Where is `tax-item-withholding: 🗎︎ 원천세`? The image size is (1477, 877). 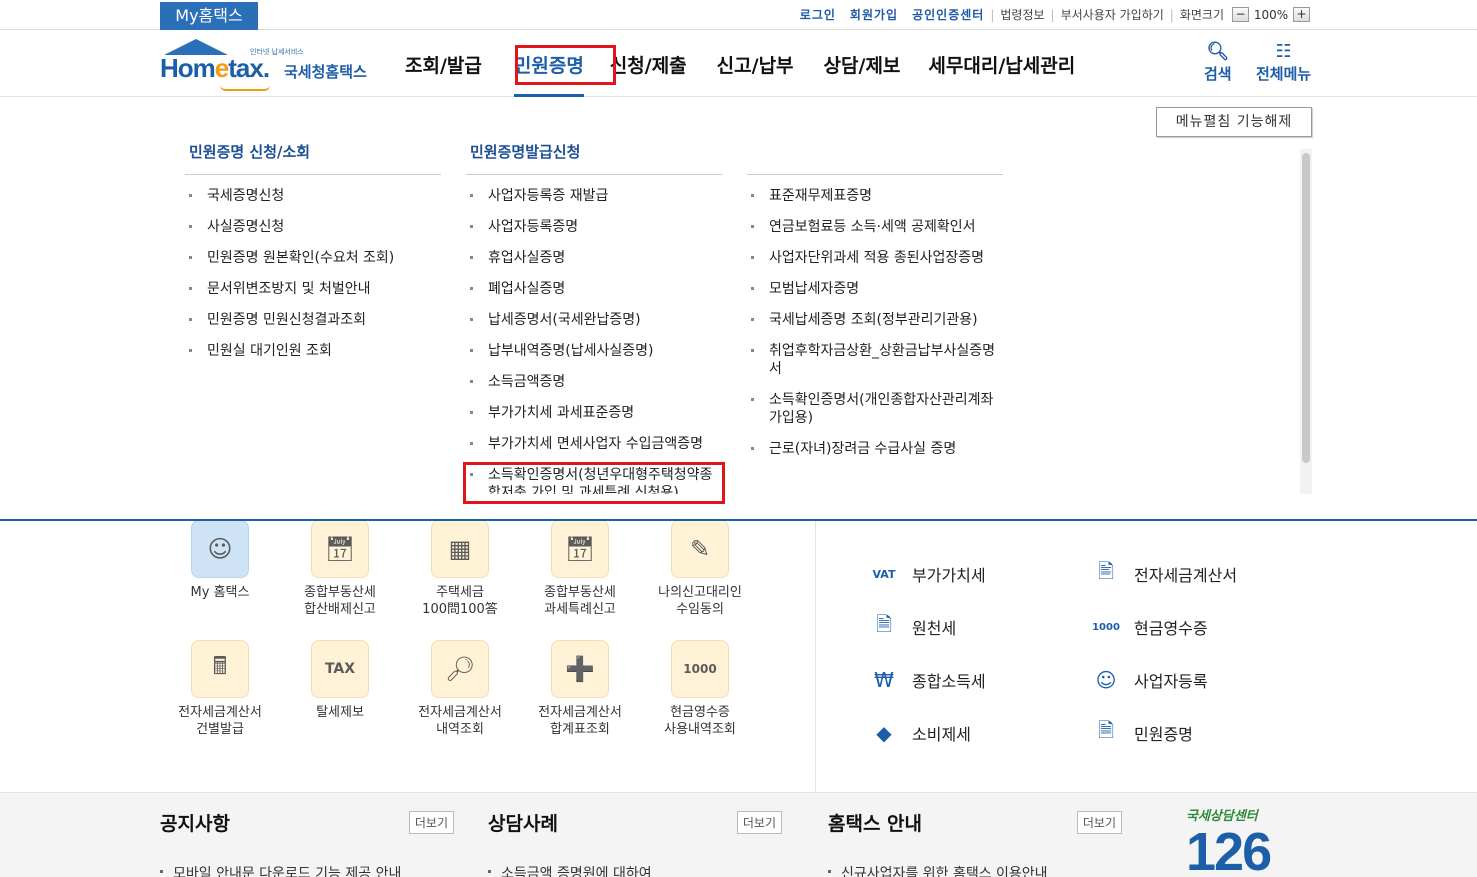
tax-item-withholding: 🗎︎ 원천세 is located at coordinates (912, 627).